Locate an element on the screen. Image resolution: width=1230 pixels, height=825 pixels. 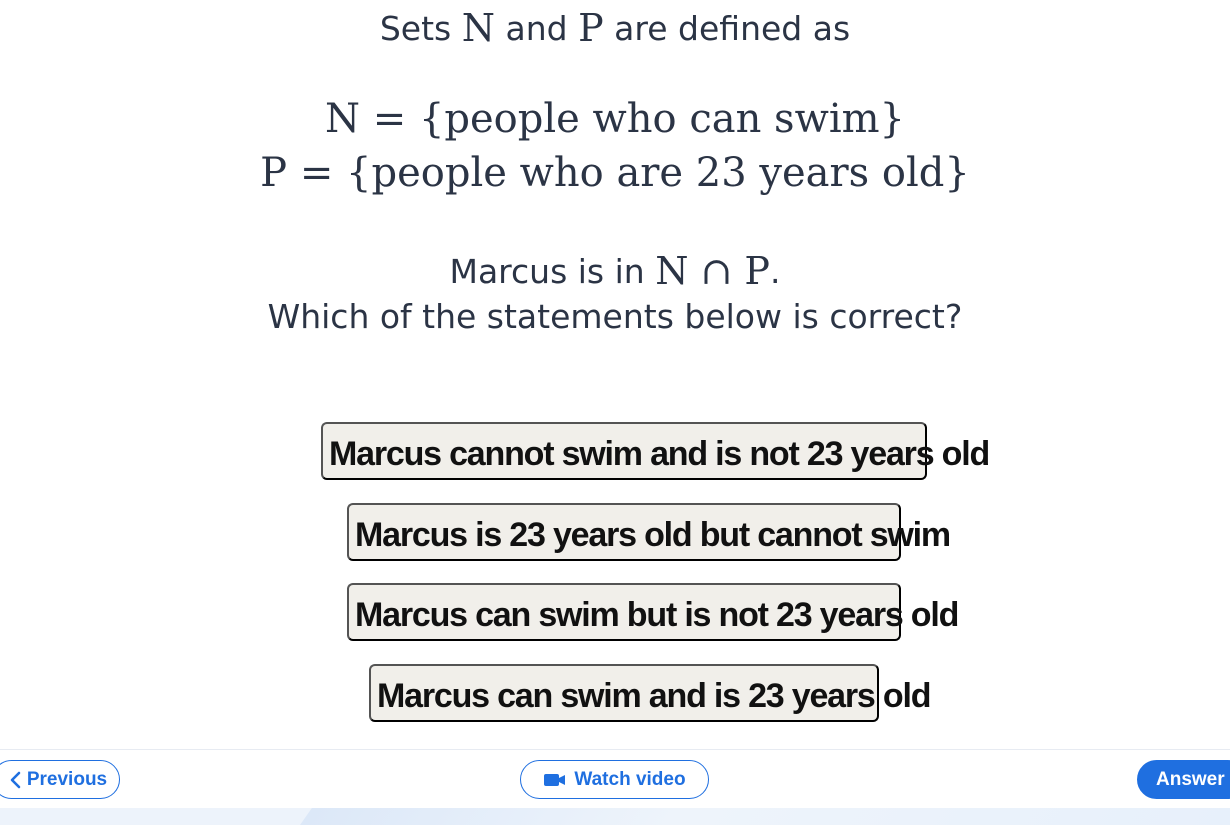
set-p-label: P is located at coordinates (274, 173).